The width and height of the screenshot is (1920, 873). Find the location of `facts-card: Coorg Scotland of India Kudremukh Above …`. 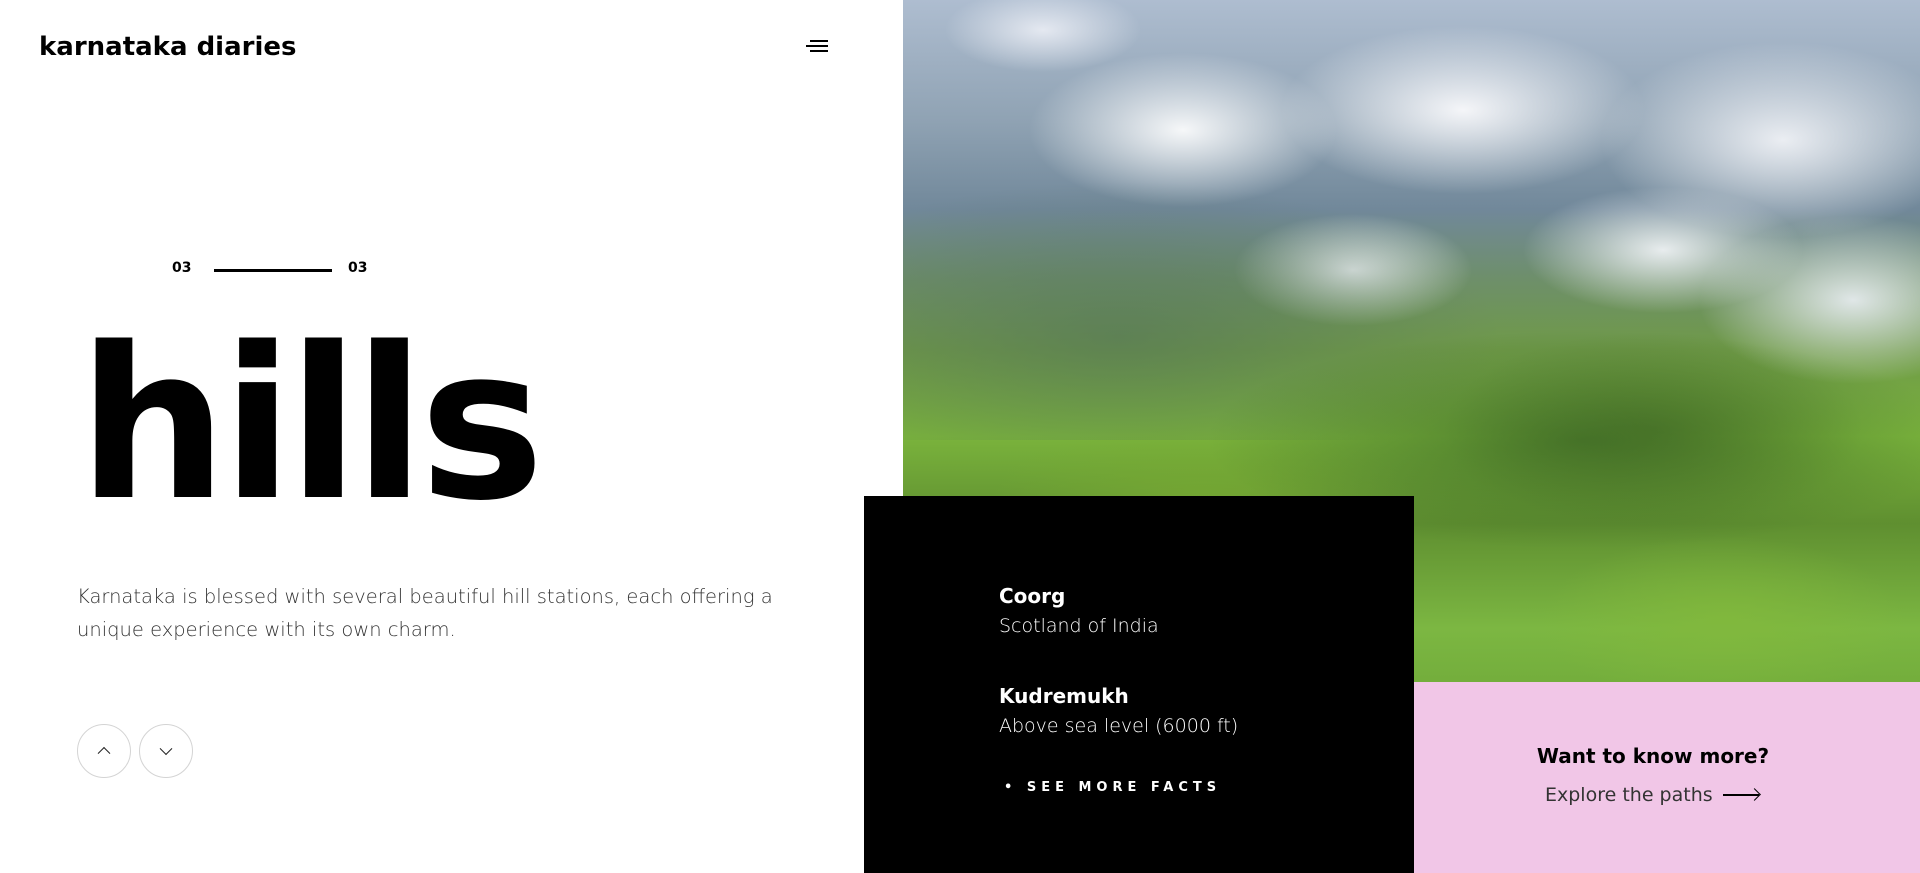

facts-card: Coorg Scotland of India Kudremukh Above … is located at coordinates (1139, 684).